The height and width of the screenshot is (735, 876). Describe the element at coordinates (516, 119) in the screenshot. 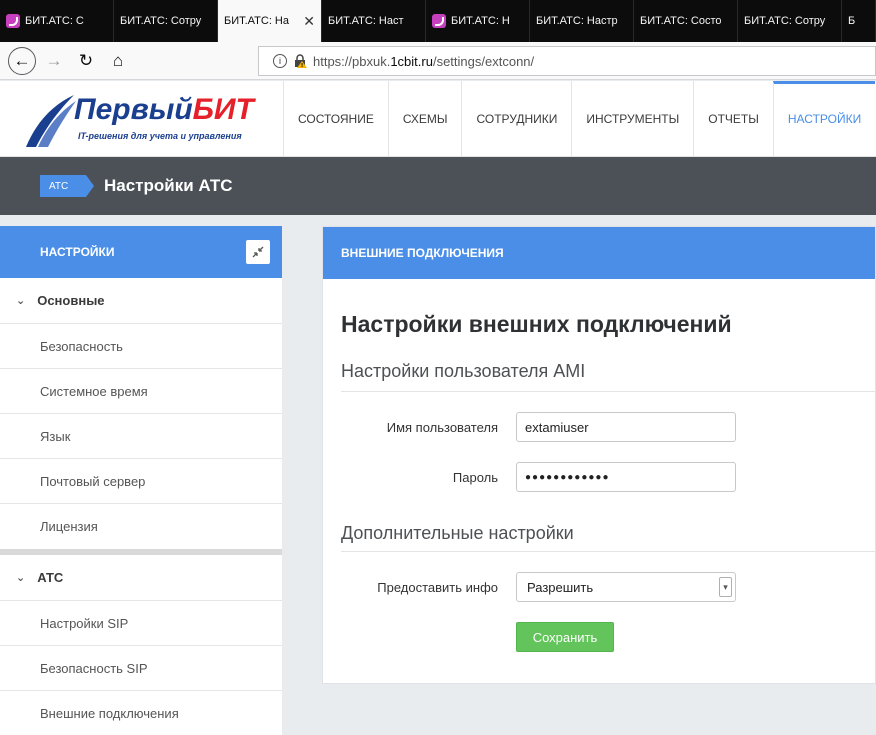

I see `menu-item-employees: СОТРУДНИКИ` at that location.